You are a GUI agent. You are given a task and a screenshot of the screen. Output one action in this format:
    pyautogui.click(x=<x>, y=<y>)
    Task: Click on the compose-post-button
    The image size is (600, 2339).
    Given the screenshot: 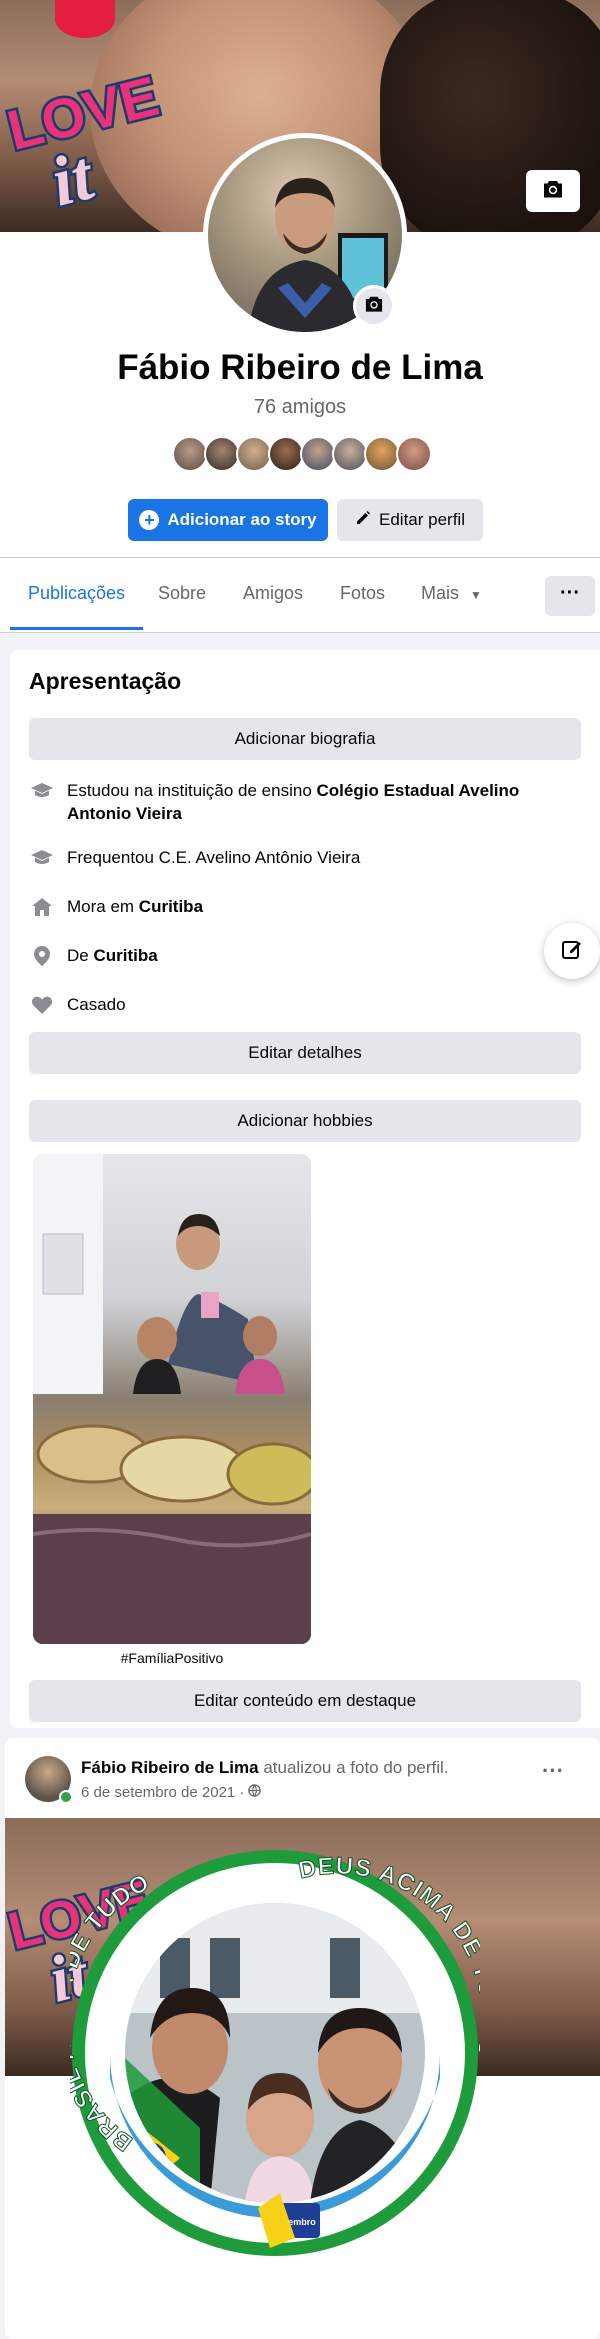 What is the action you would take?
    pyautogui.click(x=572, y=951)
    